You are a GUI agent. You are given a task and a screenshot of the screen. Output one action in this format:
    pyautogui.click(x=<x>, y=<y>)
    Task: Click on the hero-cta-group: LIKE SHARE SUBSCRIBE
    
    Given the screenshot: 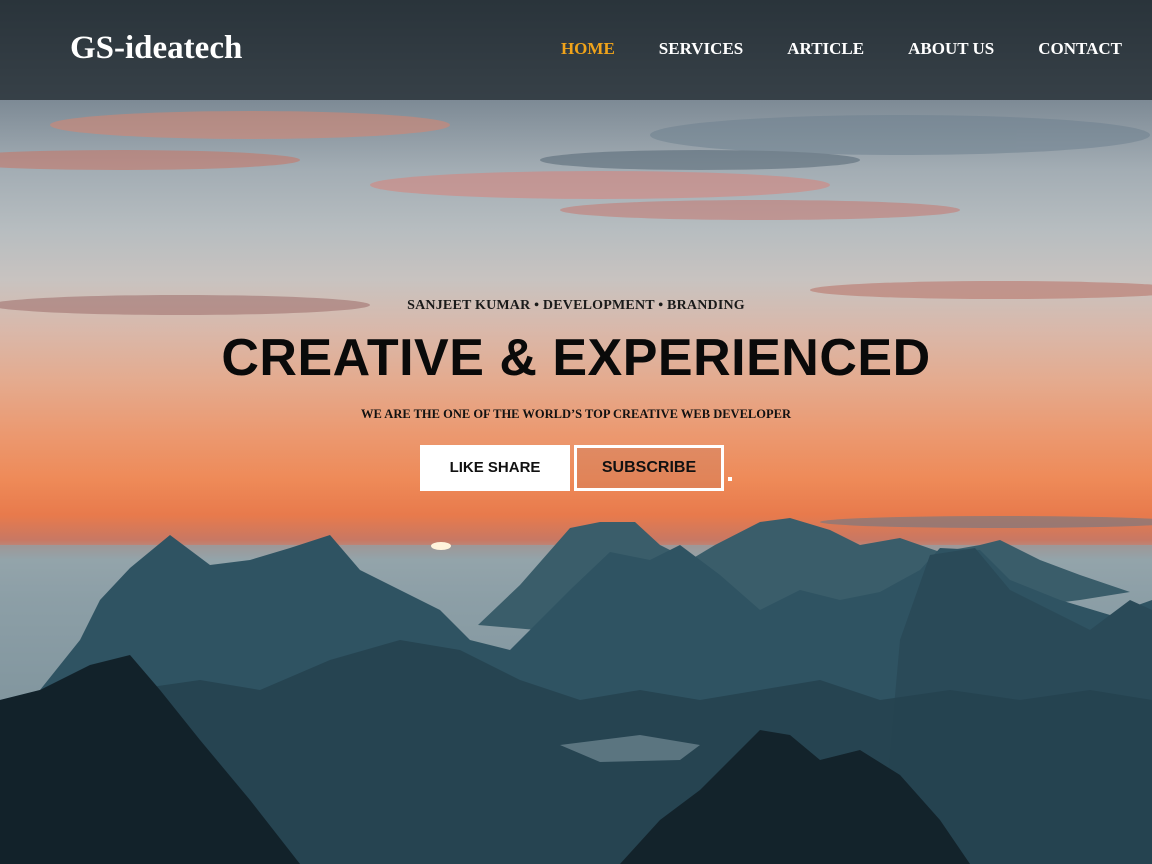 What is the action you would take?
    pyautogui.click(x=576, y=468)
    